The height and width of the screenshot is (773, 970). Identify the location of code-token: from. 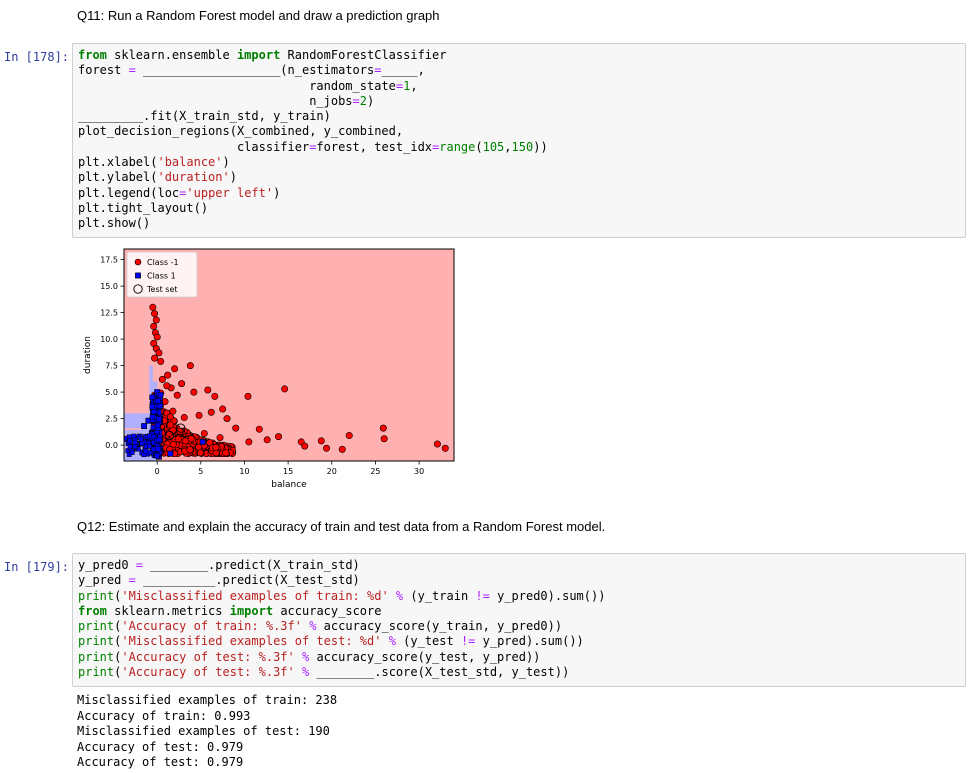
(92, 55).